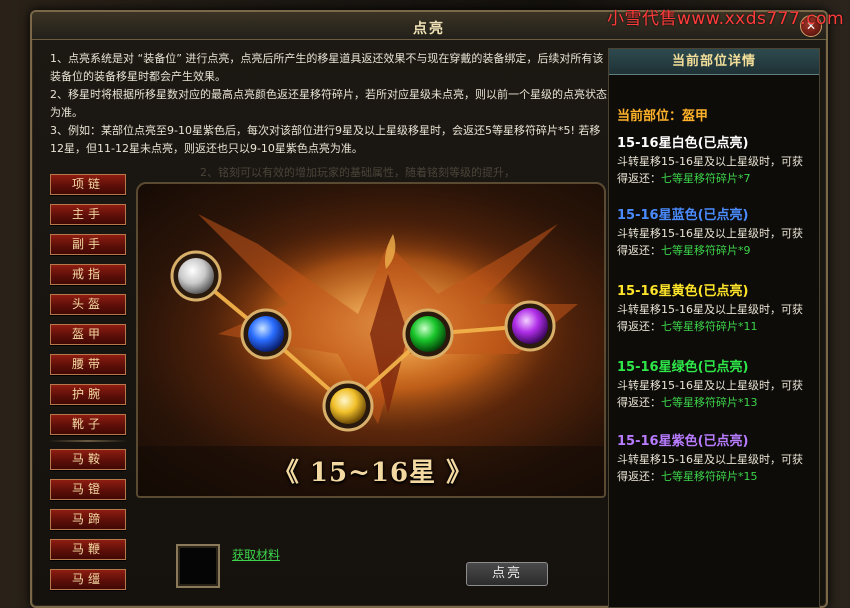 The height and width of the screenshot is (608, 850). What do you see at coordinates (459, 473) in the screenshot?
I see `next-tier-arrow: 》` at bounding box center [459, 473].